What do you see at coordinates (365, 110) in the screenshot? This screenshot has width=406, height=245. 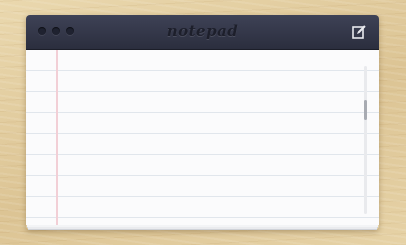 I see `scrollbar-thumb` at bounding box center [365, 110].